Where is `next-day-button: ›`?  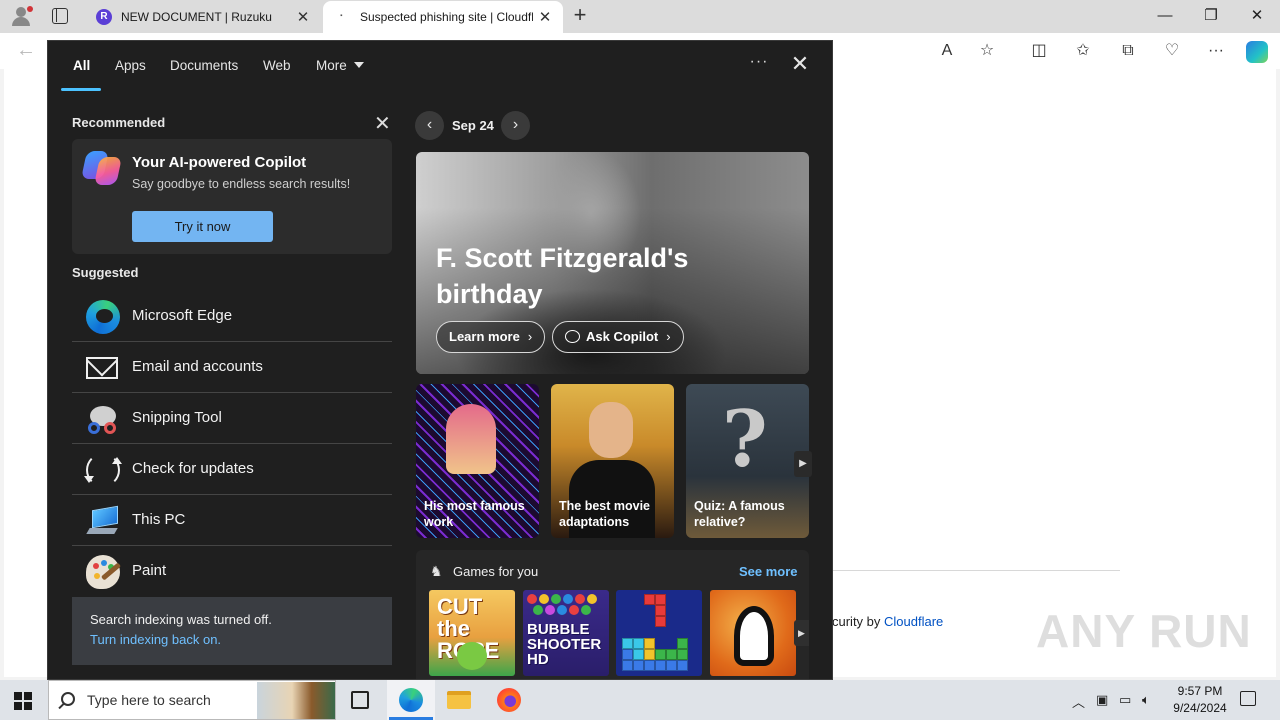 next-day-button: › is located at coordinates (515, 125).